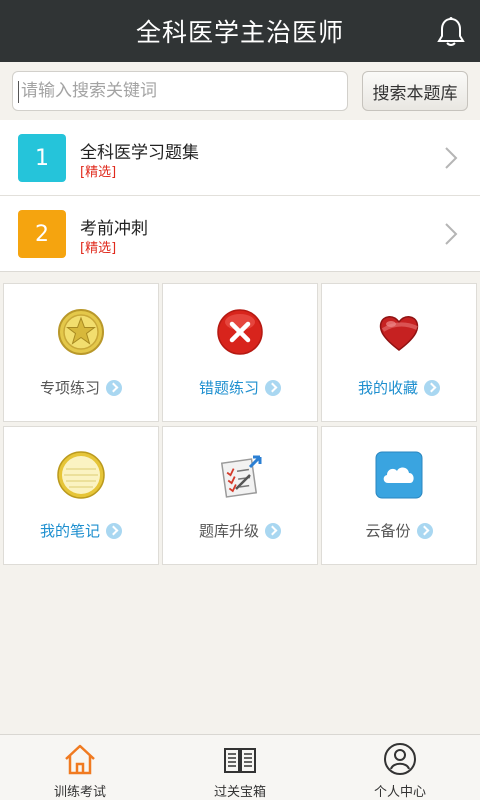 The image size is (480, 800). Describe the element at coordinates (399, 352) in the screenshot. I see `tile-my-favorites: 我的收藏` at that location.